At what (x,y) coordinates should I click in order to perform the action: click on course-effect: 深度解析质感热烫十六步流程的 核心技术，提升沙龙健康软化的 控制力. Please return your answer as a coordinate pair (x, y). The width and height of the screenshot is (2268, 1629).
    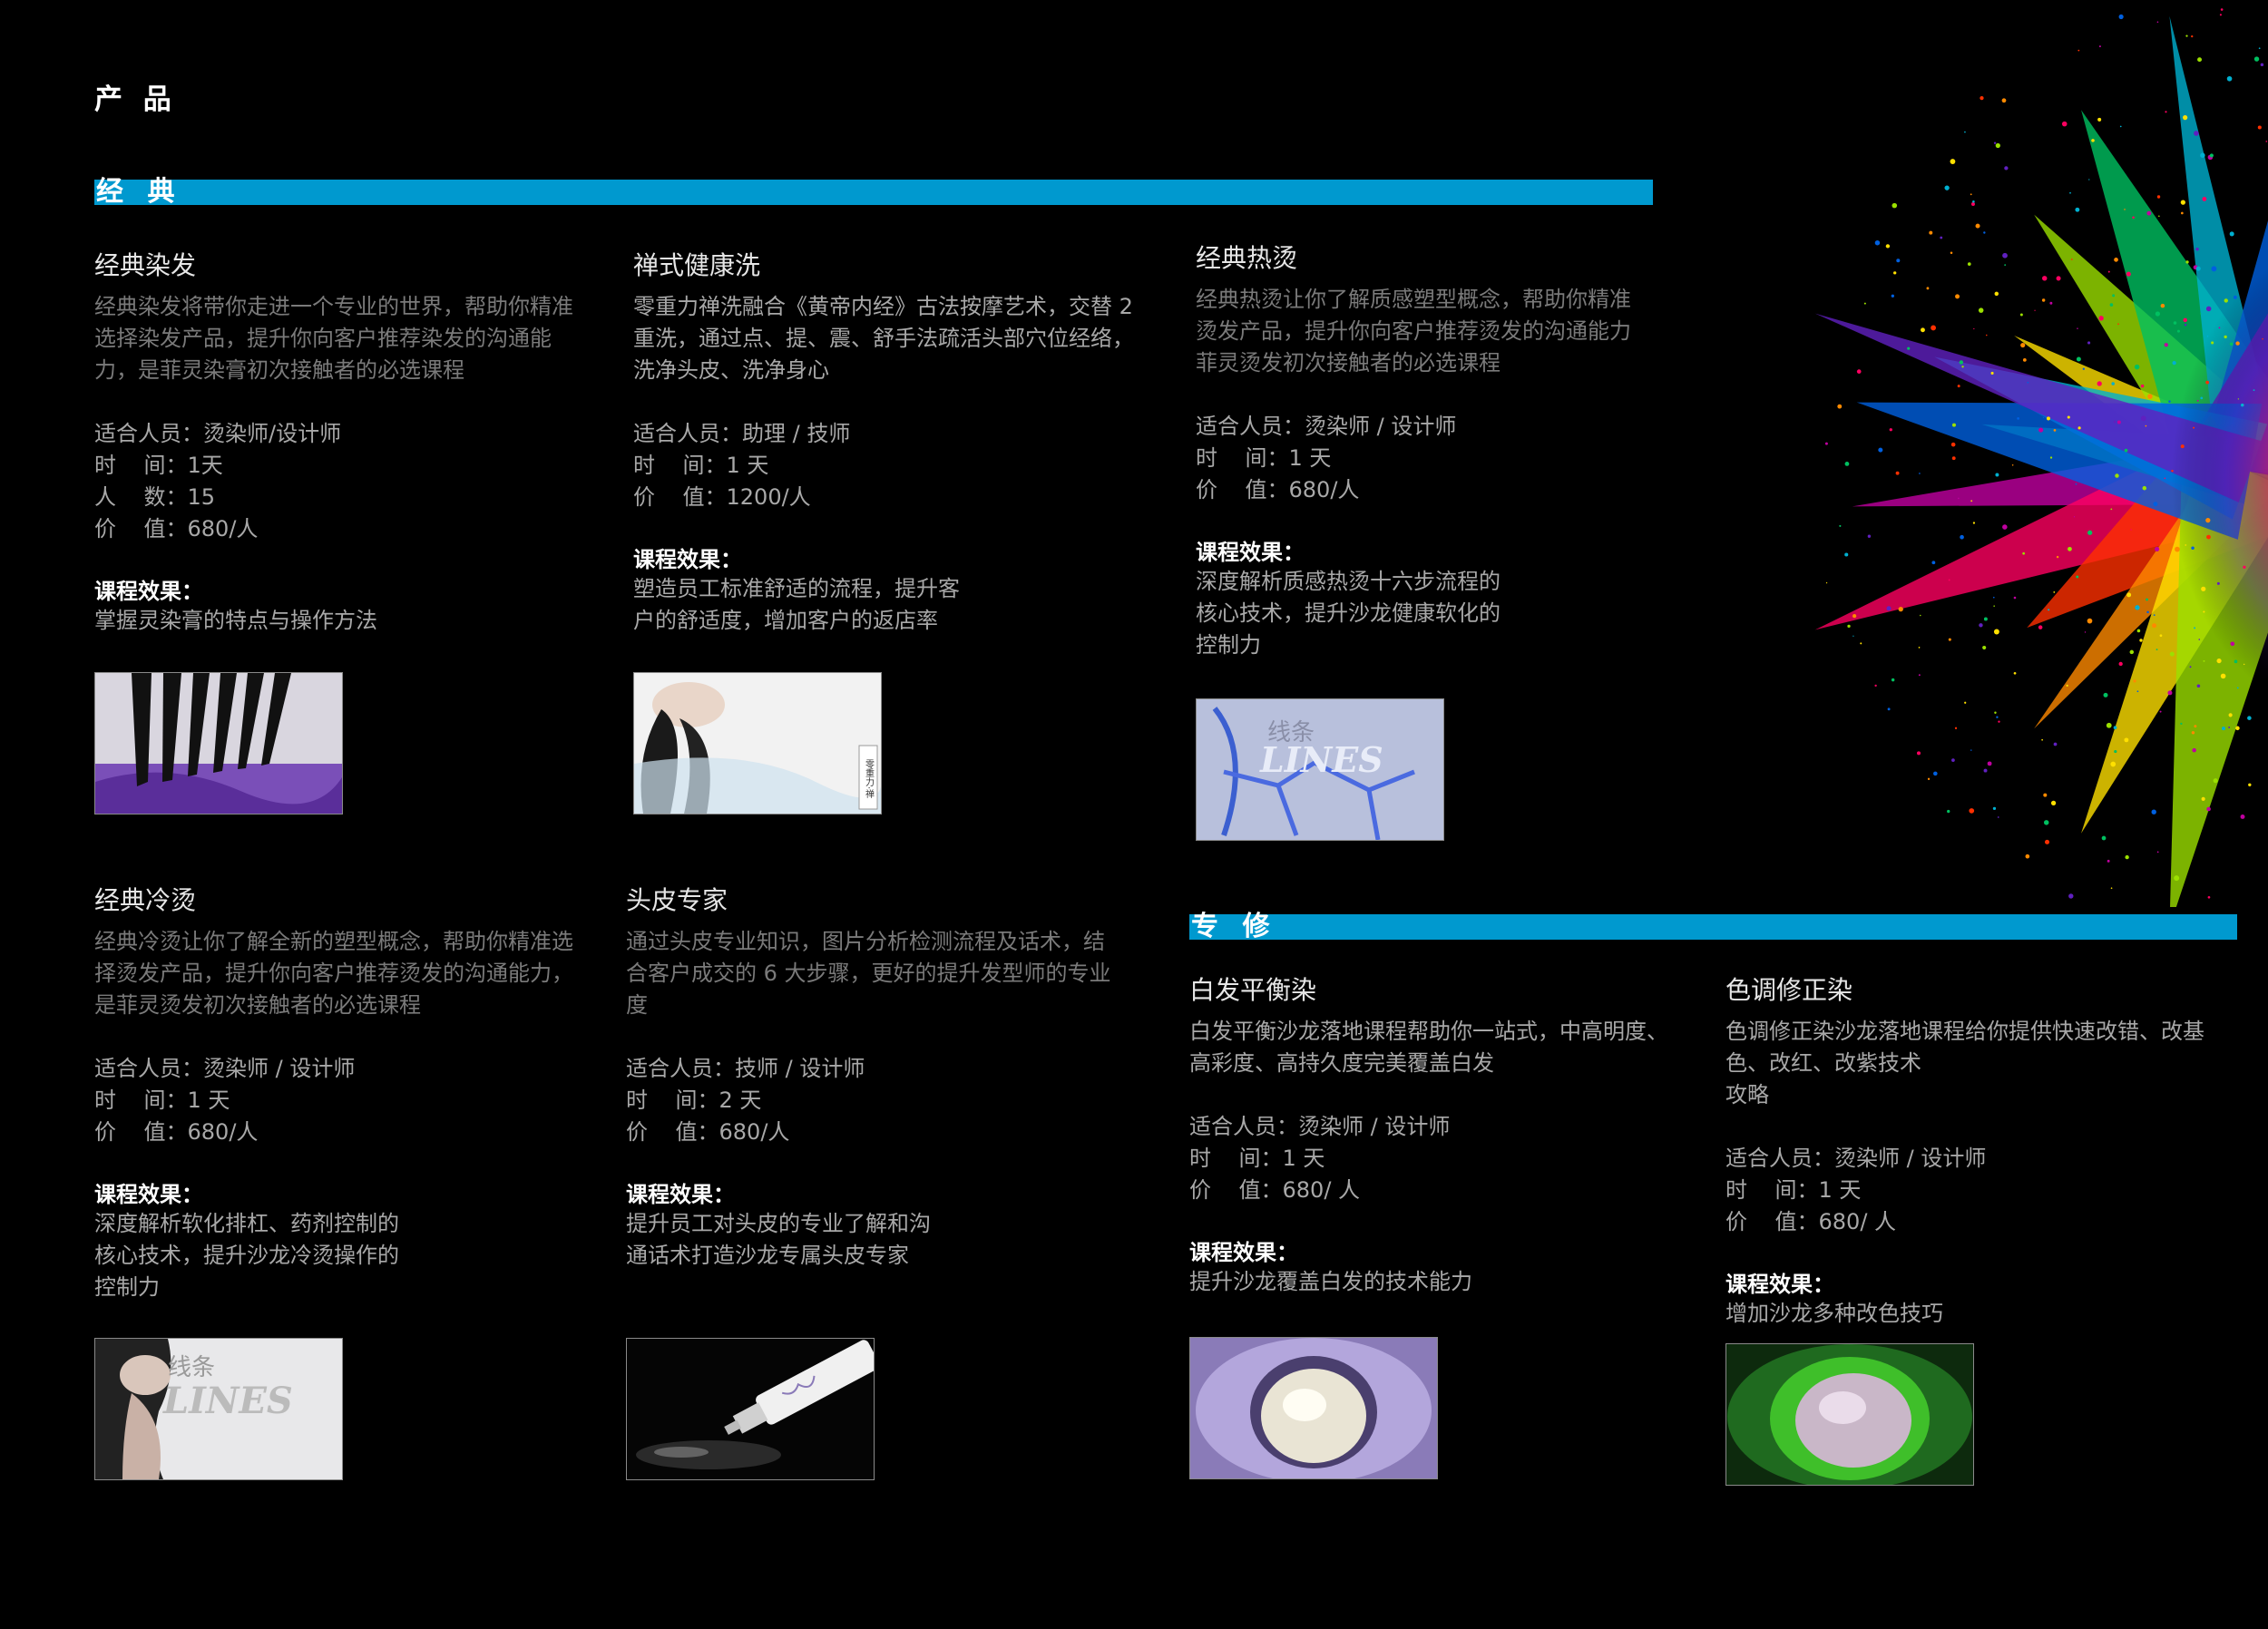
    Looking at the image, I should click on (1349, 613).